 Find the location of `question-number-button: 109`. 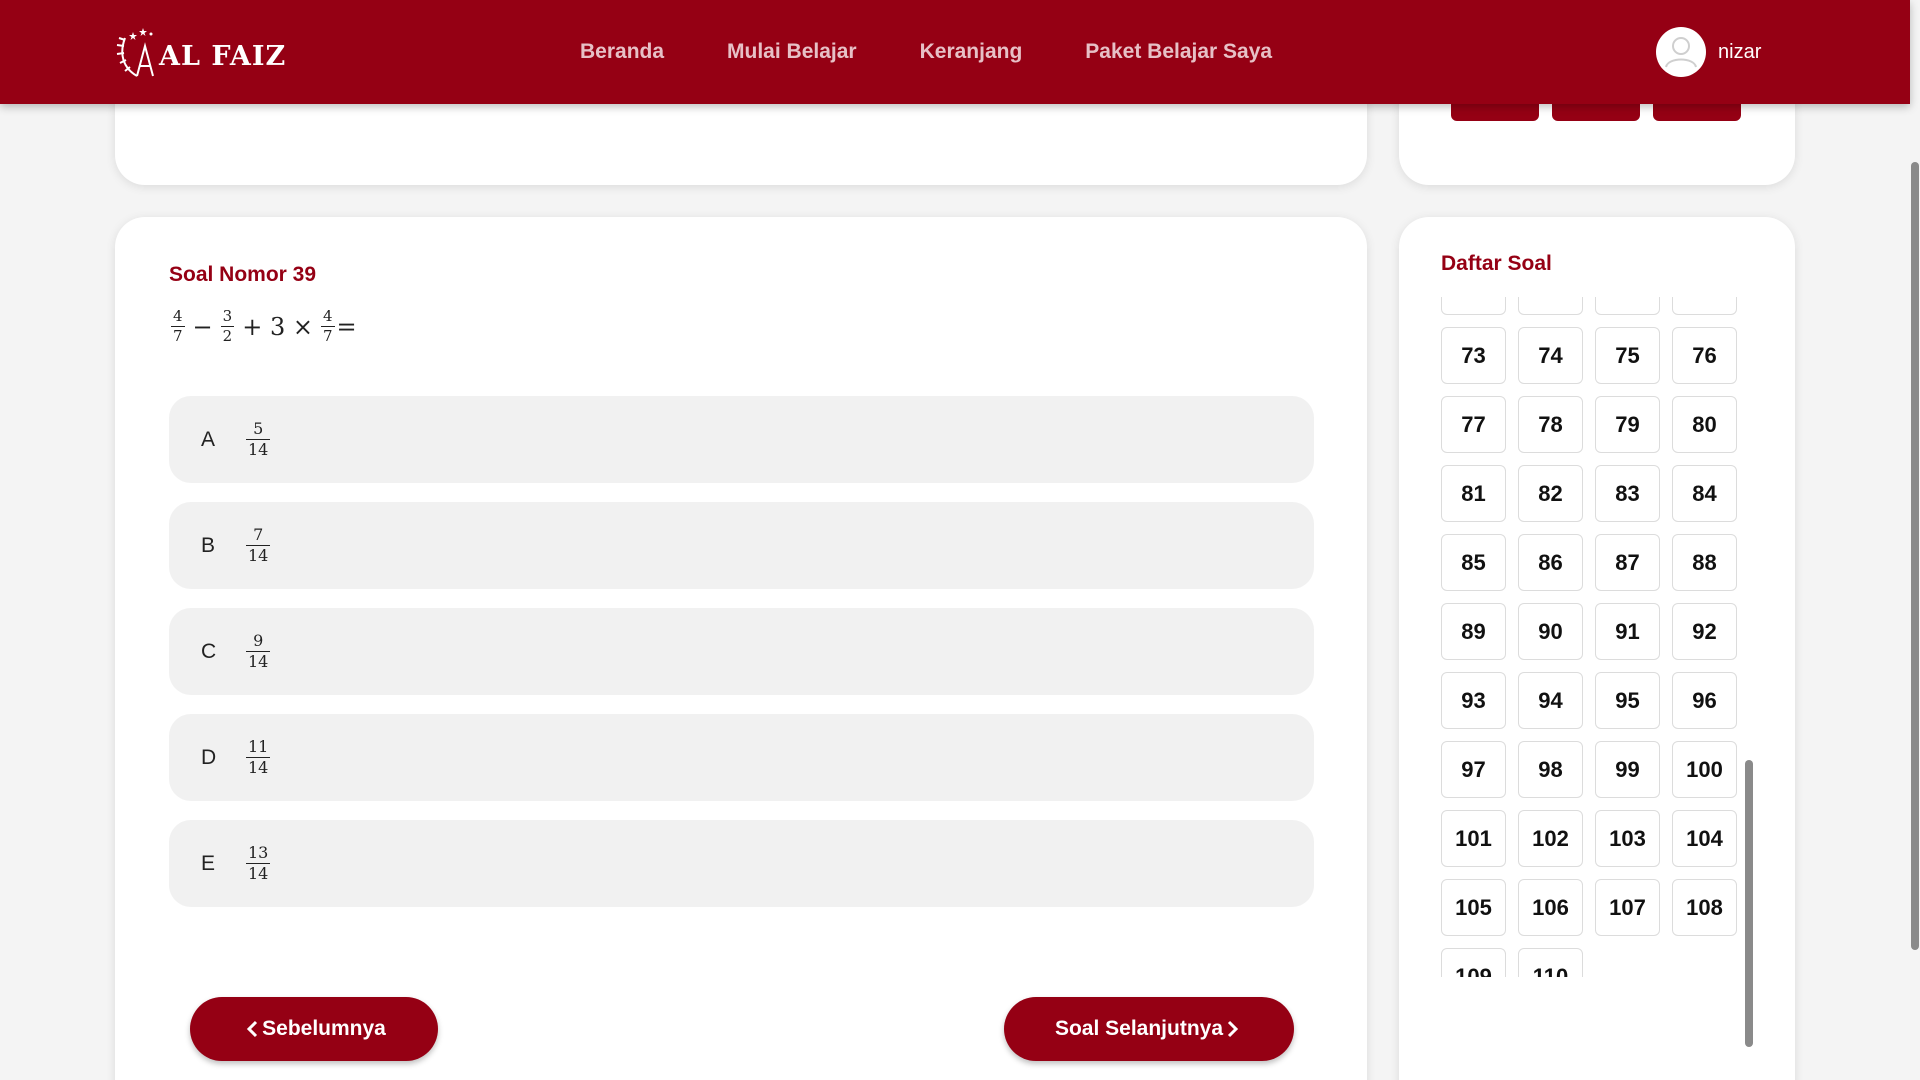

question-number-button: 109 is located at coordinates (1473, 962).